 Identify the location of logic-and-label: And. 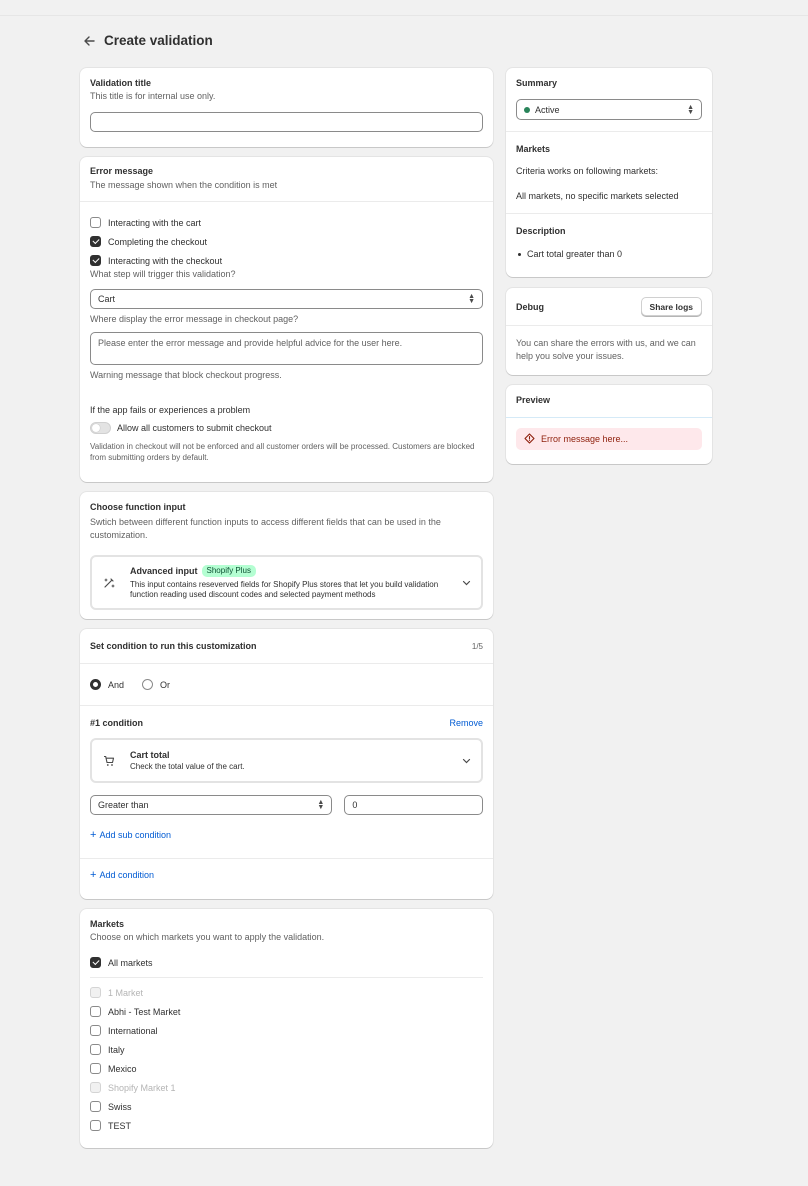
(116, 684).